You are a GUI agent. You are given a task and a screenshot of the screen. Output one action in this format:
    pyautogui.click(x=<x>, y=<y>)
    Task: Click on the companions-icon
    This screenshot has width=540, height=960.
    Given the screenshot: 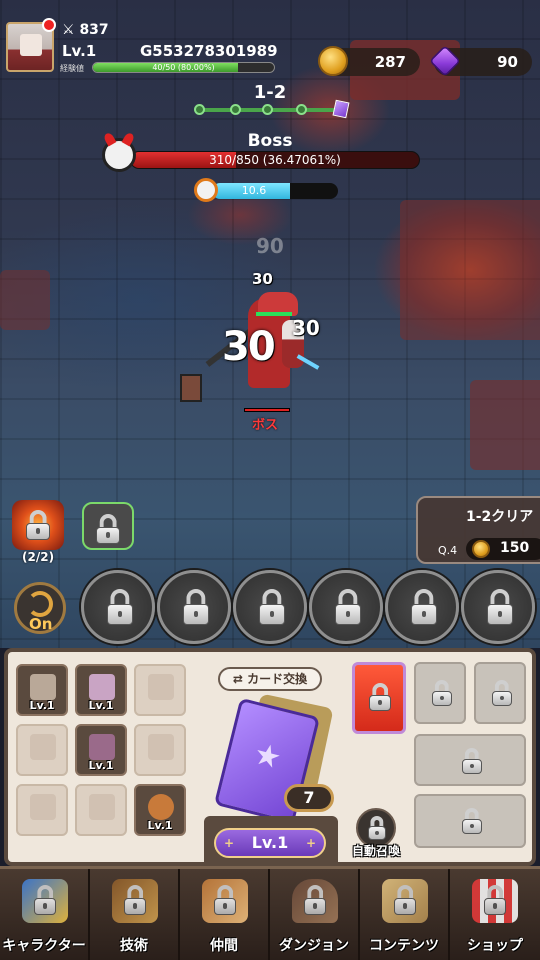 What is the action you would take?
    pyautogui.click(x=225, y=901)
    